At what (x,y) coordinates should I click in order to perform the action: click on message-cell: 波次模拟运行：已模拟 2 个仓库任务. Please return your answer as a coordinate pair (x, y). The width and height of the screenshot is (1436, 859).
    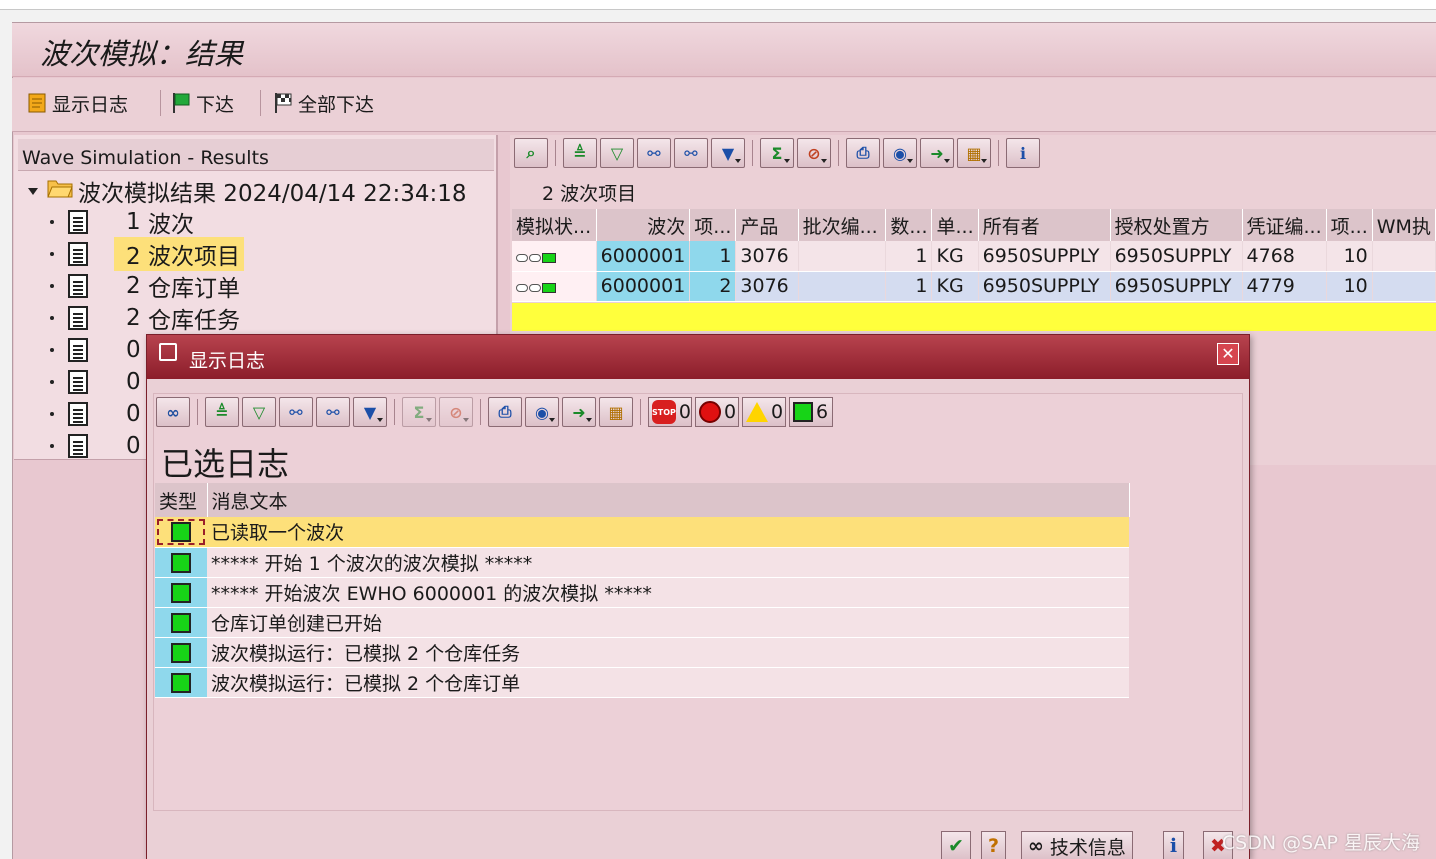
    Looking at the image, I should click on (668, 652).